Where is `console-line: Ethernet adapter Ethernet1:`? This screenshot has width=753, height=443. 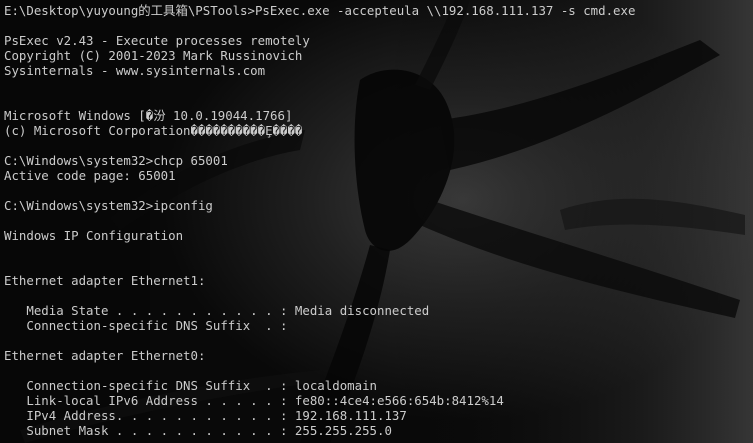
console-line: Ethernet adapter Ethernet1: is located at coordinates (105, 280).